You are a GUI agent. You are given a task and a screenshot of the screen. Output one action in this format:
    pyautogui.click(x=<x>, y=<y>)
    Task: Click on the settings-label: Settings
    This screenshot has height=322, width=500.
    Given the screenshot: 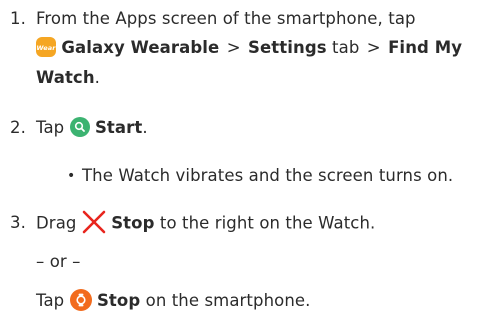 What is the action you would take?
    pyautogui.click(x=287, y=47)
    